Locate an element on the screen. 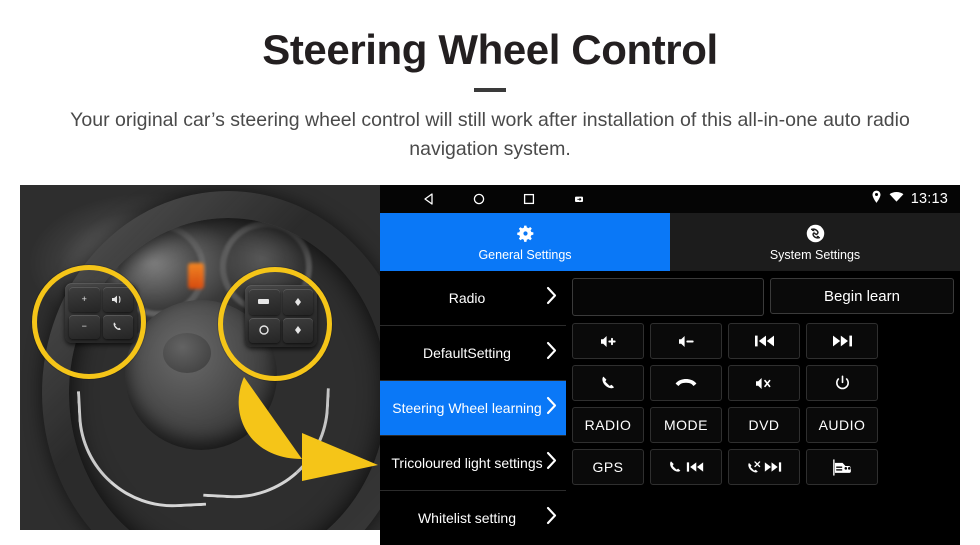 This screenshot has width=980, height=545. key-button-mode-label: MODE is located at coordinates (686, 425).